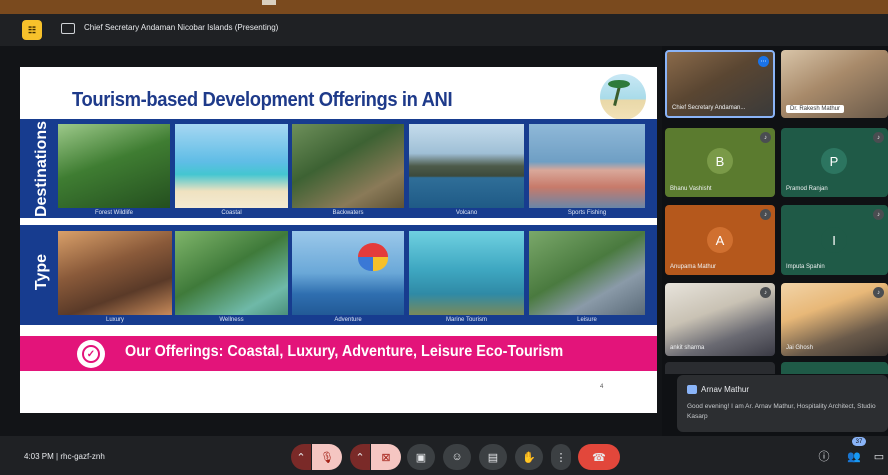 This screenshot has height=475, width=888. I want to click on end-call-icon: ☎, so click(599, 457).